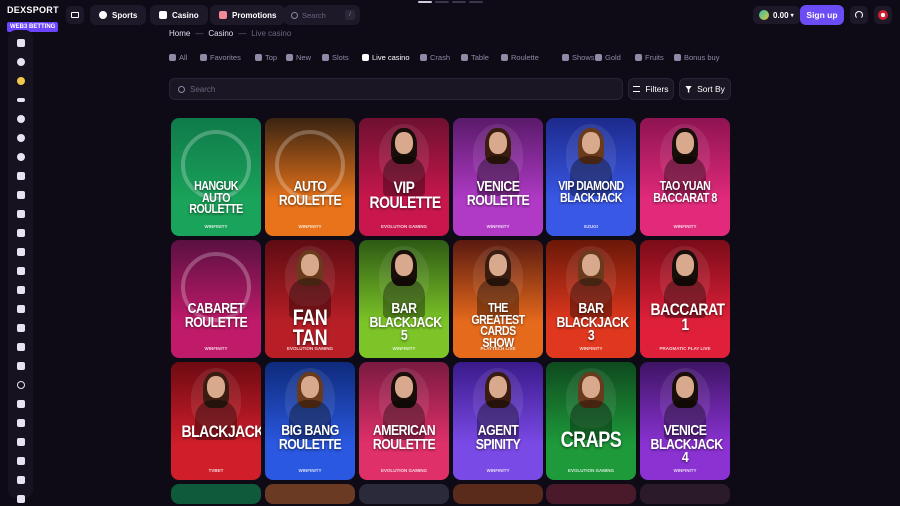 Image resolution: width=900 pixels, height=506 pixels. I want to click on game-provider: Winfinity, so click(216, 348).